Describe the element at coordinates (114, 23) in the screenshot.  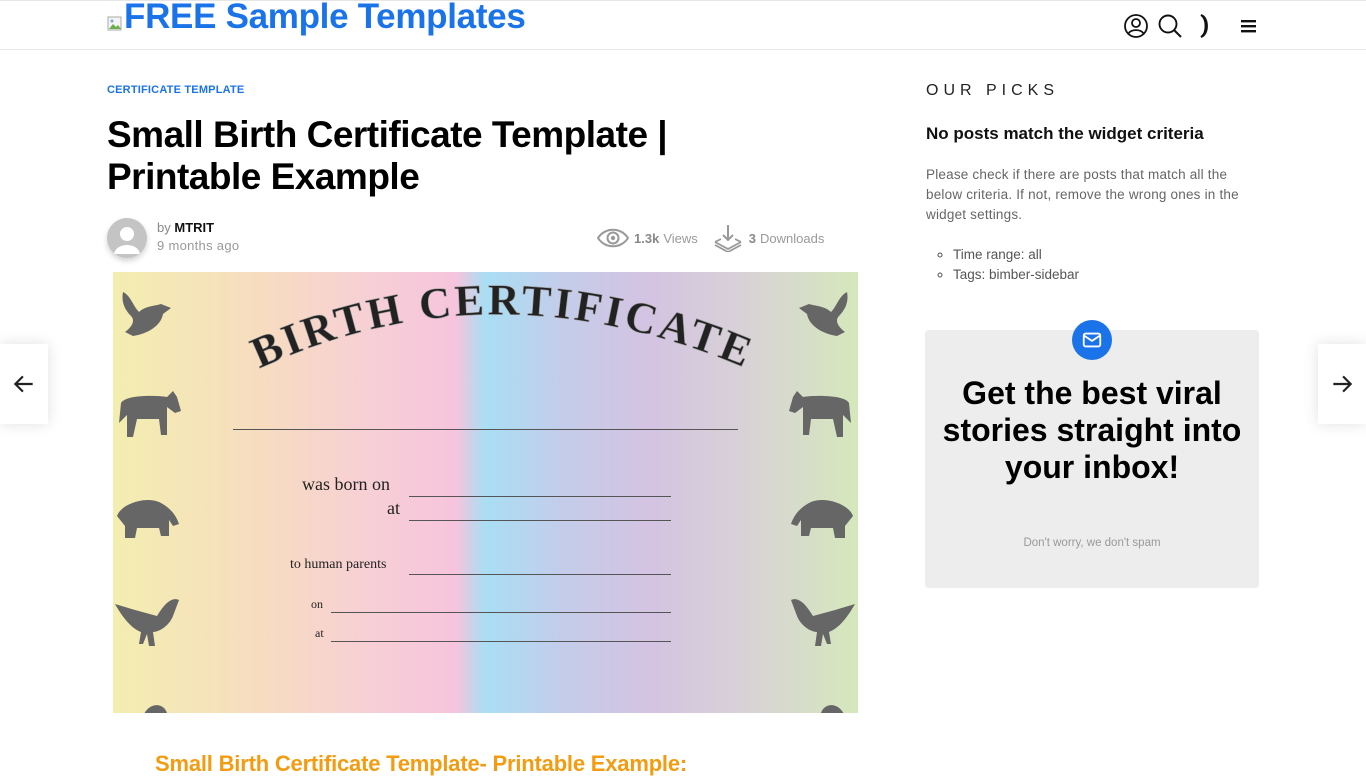
I see `broken-image-icon` at that location.